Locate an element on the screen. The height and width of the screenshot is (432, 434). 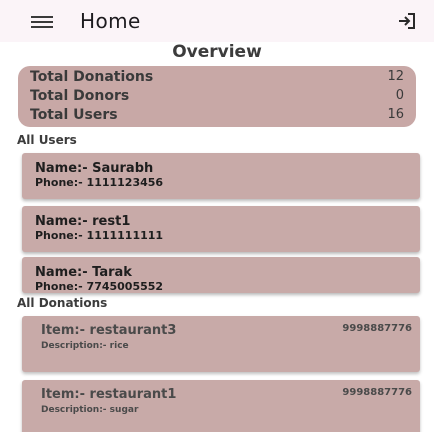
stat-total-donations: Total Donations 12 is located at coordinates (217, 77).